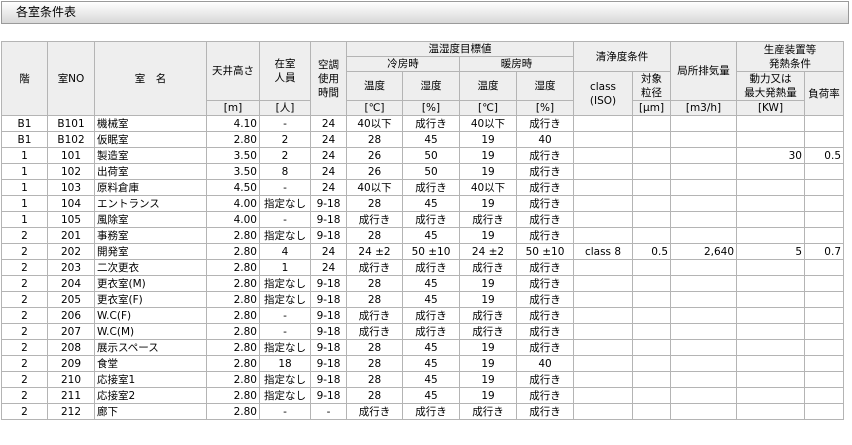  Describe the element at coordinates (328, 251) in the screenshot. I see `cell-ac-time: 24` at that location.